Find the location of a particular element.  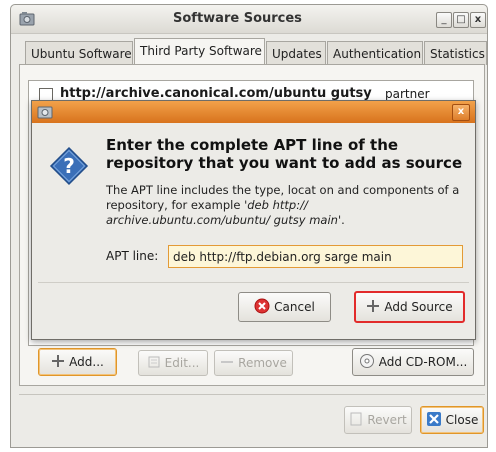

remove-button: Remove is located at coordinates (253, 363).